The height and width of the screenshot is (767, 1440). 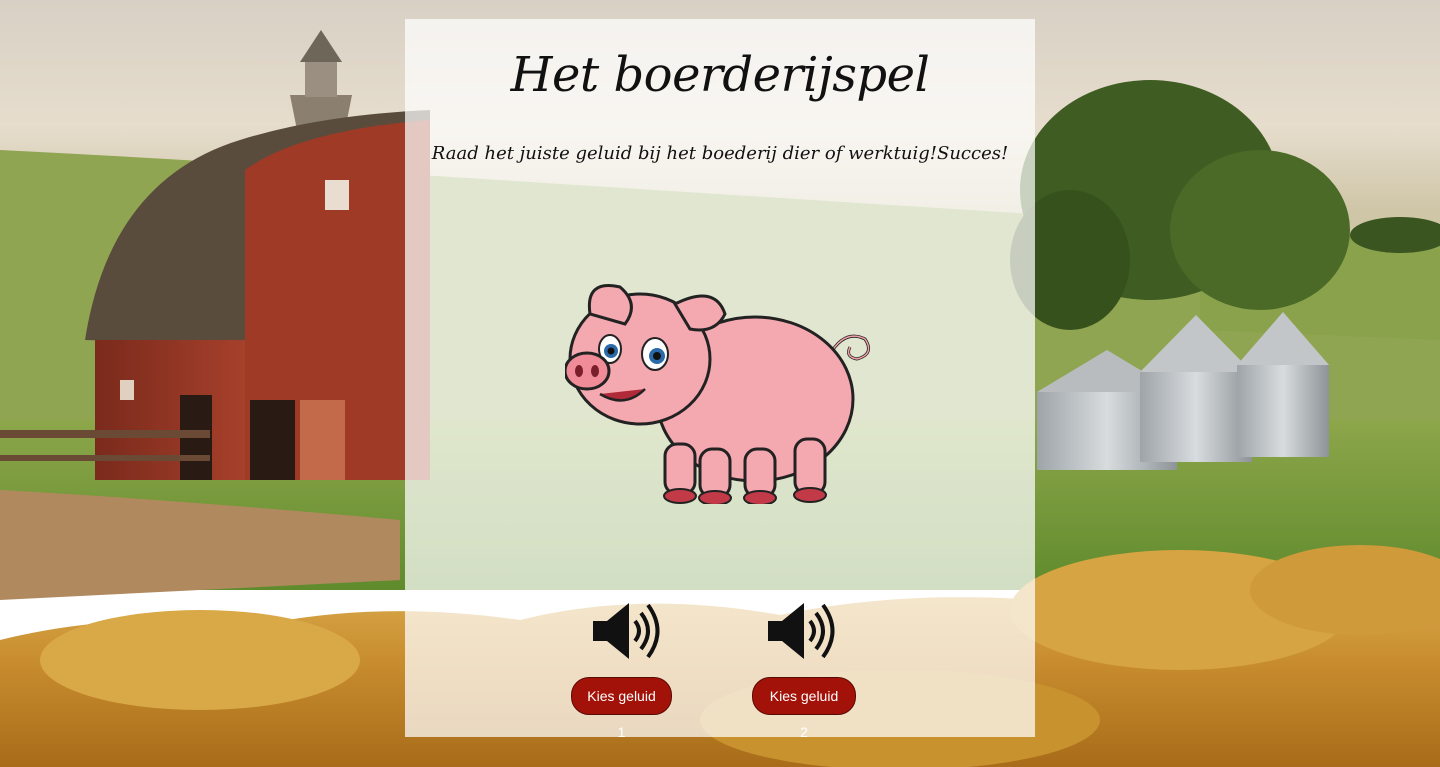 I want to click on choose-sound-1-button: Kies geluid 1, so click(x=621, y=708).